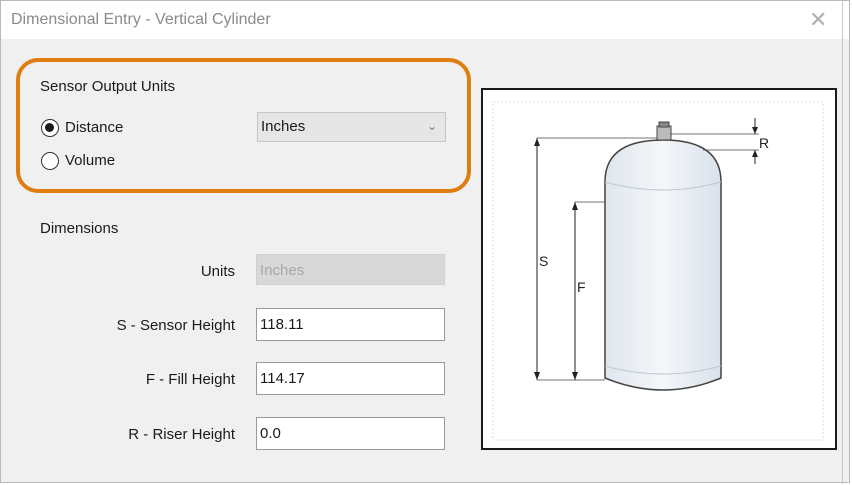 The width and height of the screenshot is (852, 485). Describe the element at coordinates (664, 124) in the screenshot. I see `sensor-cap` at that location.